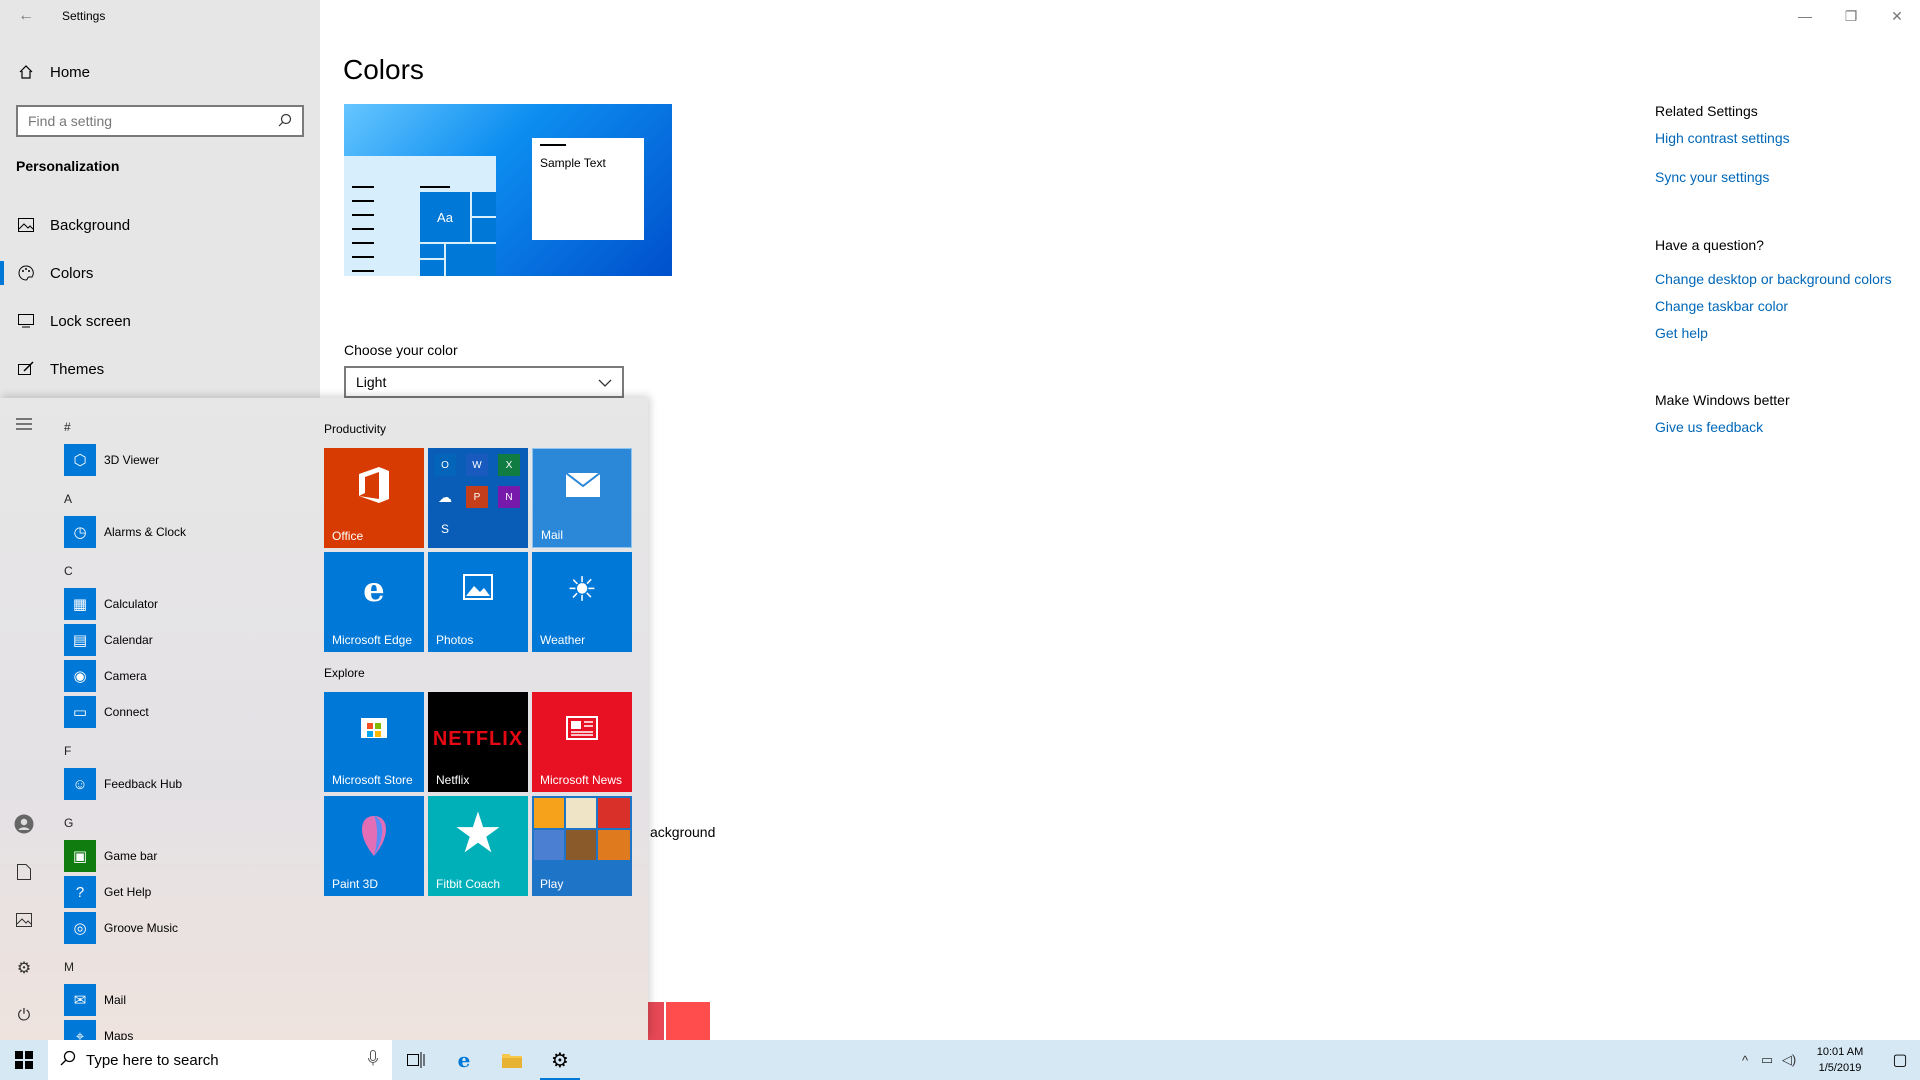 The image size is (1920, 1080). I want to click on window-title: Settings, so click(84, 16).